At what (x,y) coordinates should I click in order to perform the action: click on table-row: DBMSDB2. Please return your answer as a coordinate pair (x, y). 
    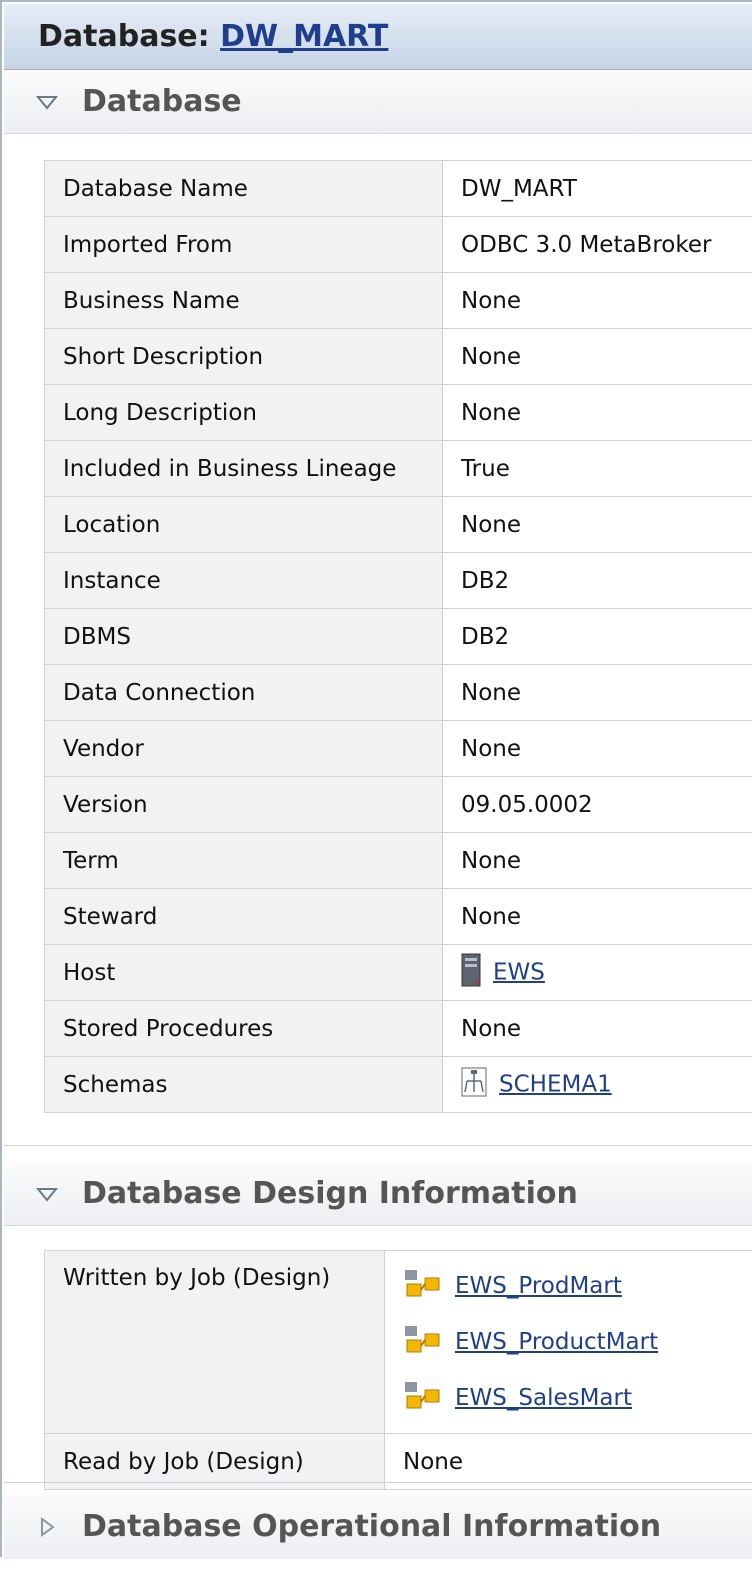
    Looking at the image, I should click on (398, 637).